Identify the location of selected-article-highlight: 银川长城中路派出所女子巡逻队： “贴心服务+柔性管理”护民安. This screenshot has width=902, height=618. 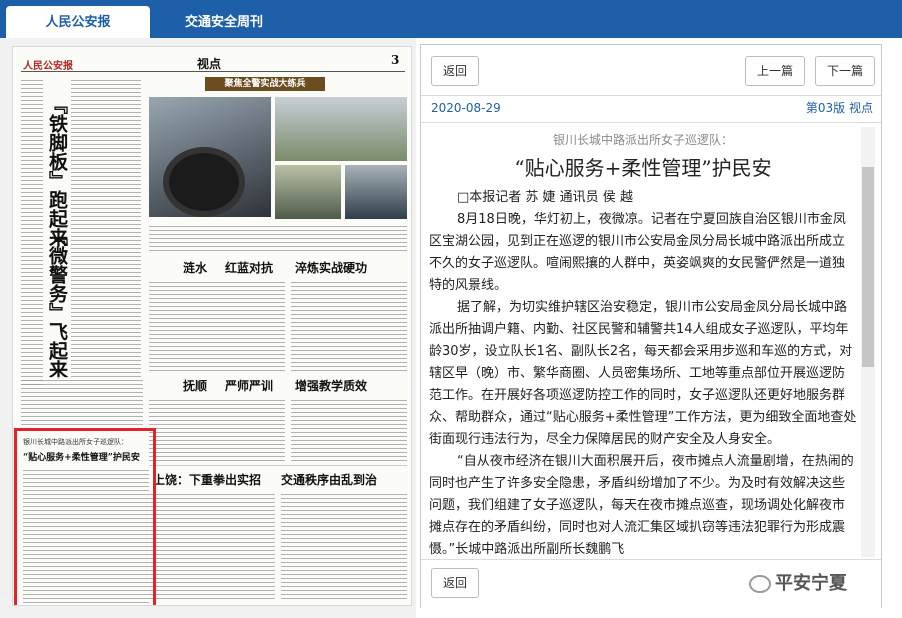
(85, 516).